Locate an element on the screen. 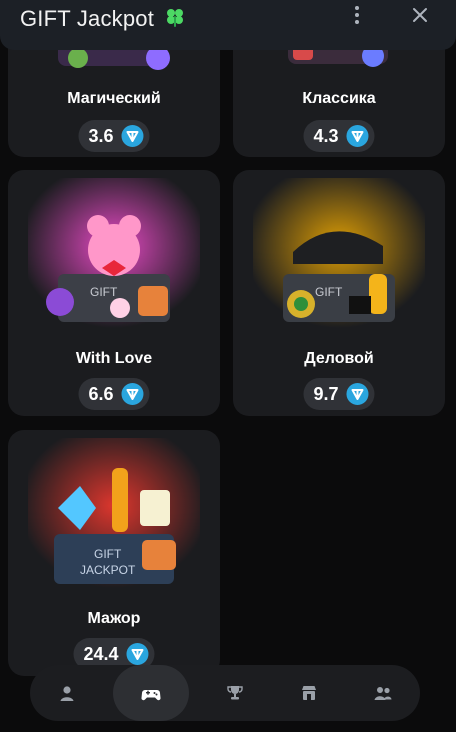 The image size is (456, 732). price-pill: 9.7 is located at coordinates (339, 394).